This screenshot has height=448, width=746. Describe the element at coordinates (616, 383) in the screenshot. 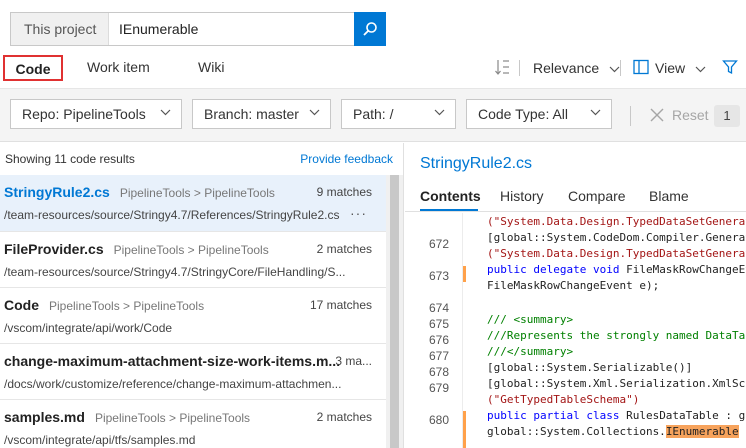

I see `code-line: [global::System.Xml.Serialization.XmlSch` at that location.